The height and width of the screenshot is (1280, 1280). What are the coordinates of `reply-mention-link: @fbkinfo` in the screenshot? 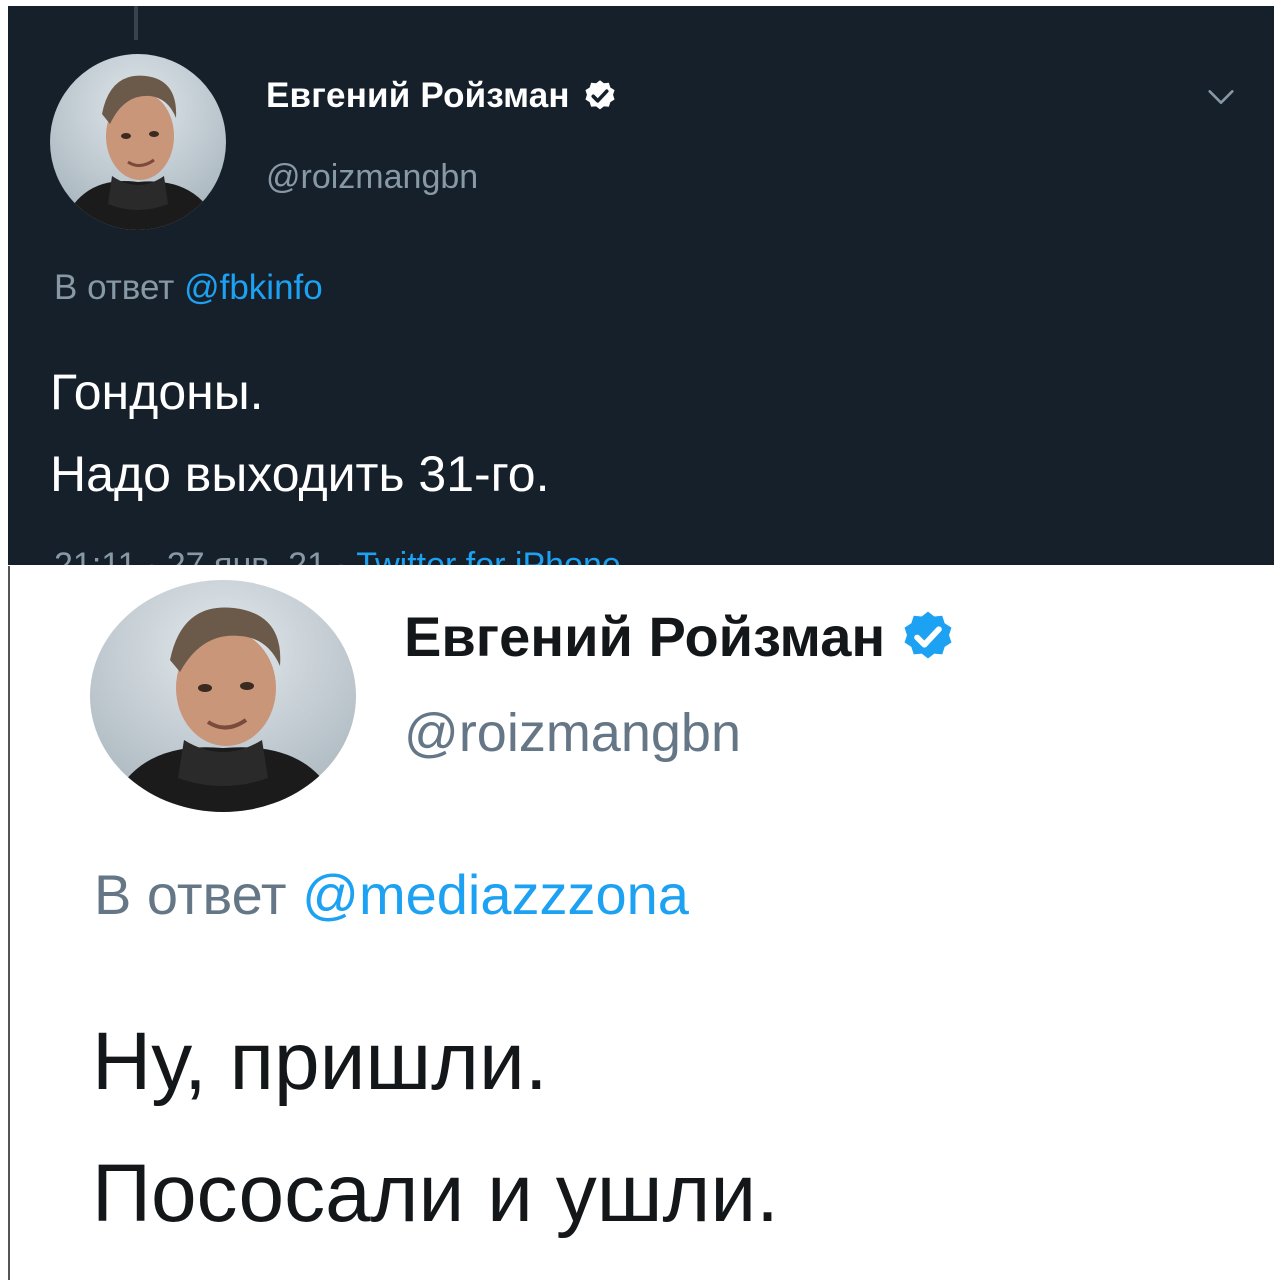 It's located at (253, 287).